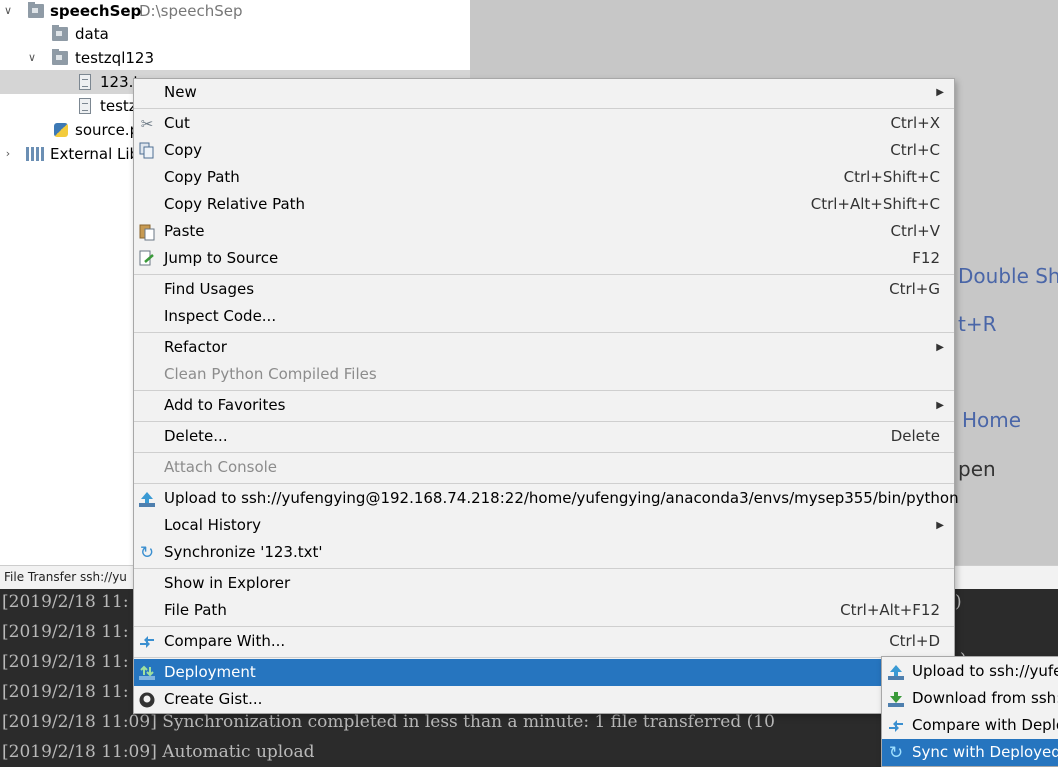  I want to click on editor-hint: pen, so click(977, 469).